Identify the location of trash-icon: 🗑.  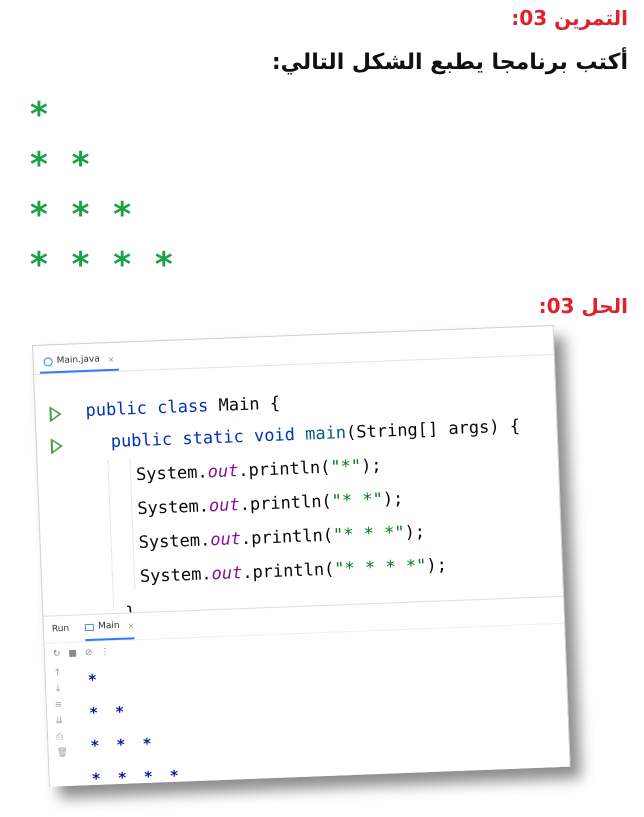
(64, 753).